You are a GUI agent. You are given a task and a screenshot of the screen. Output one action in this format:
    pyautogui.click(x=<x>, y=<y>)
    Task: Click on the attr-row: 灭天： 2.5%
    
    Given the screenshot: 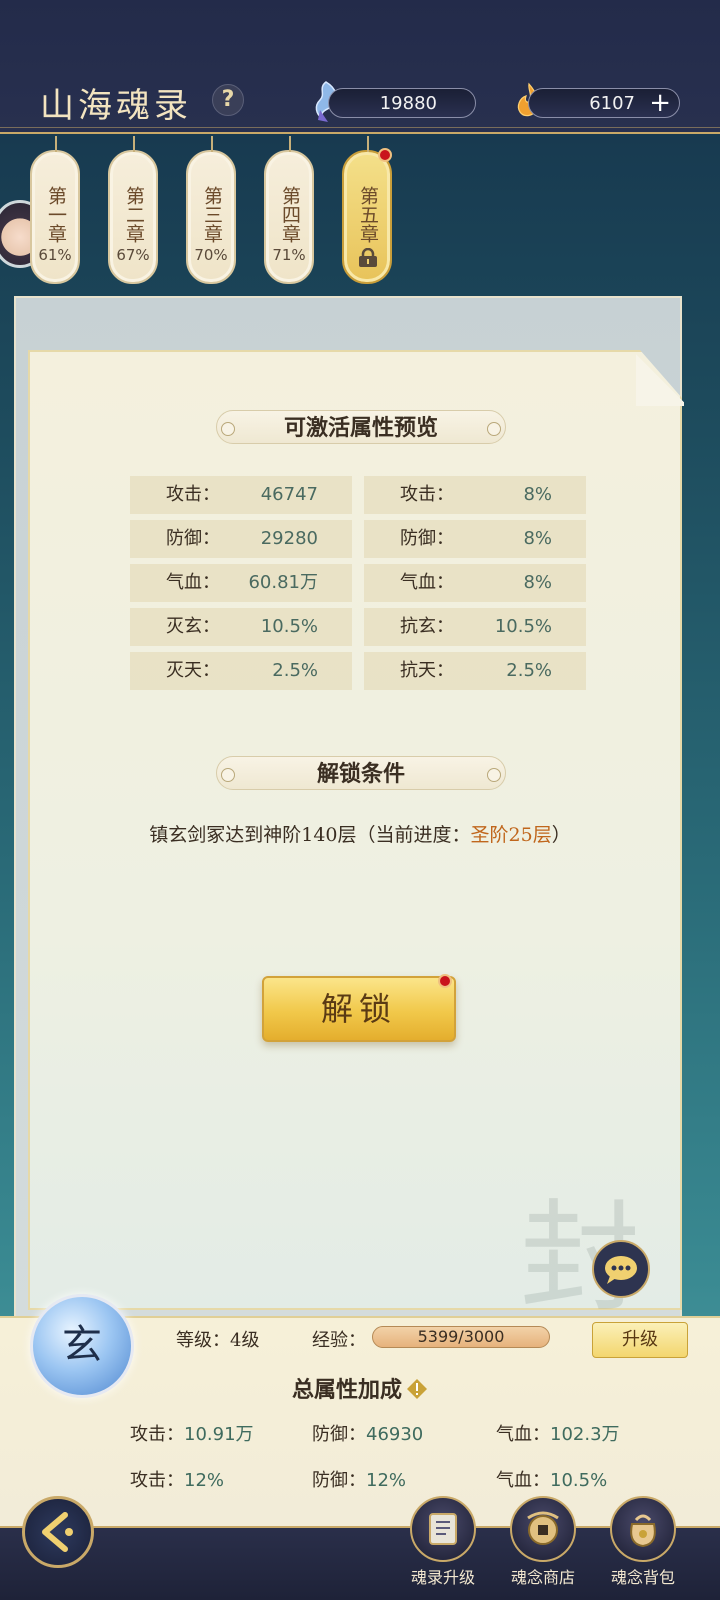 What is the action you would take?
    pyautogui.click(x=241, y=671)
    